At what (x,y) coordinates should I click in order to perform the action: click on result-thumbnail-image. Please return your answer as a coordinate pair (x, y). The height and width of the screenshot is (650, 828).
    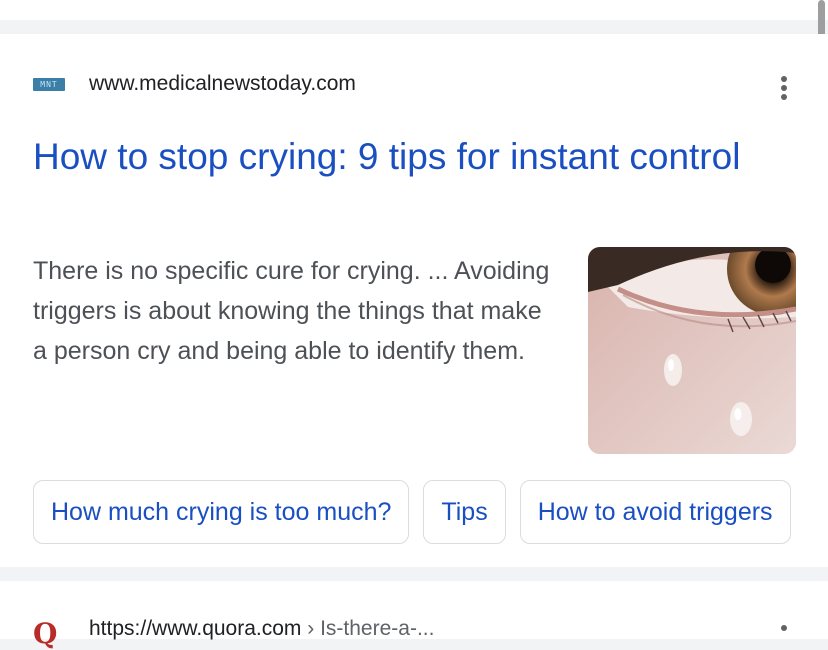
    Looking at the image, I should click on (692, 350).